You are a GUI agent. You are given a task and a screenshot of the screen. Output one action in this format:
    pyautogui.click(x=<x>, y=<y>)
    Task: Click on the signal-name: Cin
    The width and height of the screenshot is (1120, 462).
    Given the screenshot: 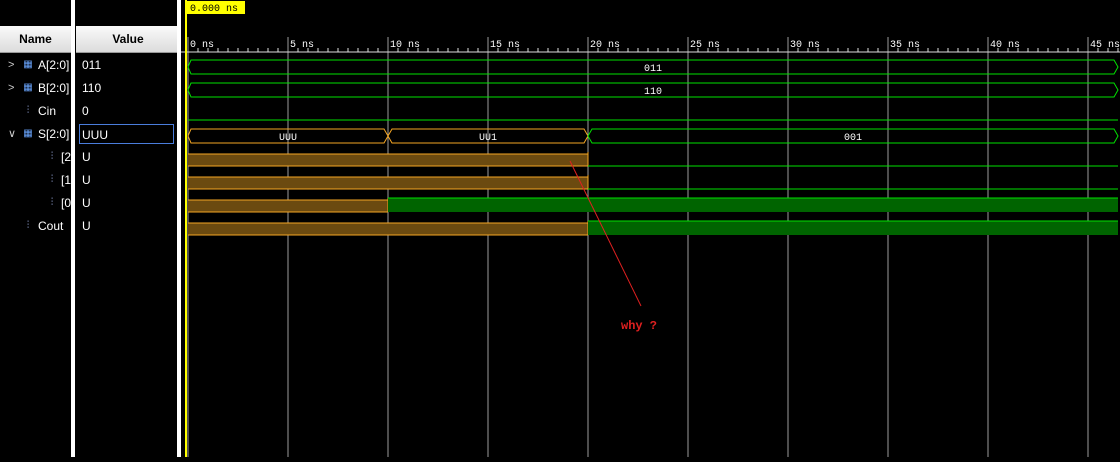 What is the action you would take?
    pyautogui.click(x=47, y=111)
    